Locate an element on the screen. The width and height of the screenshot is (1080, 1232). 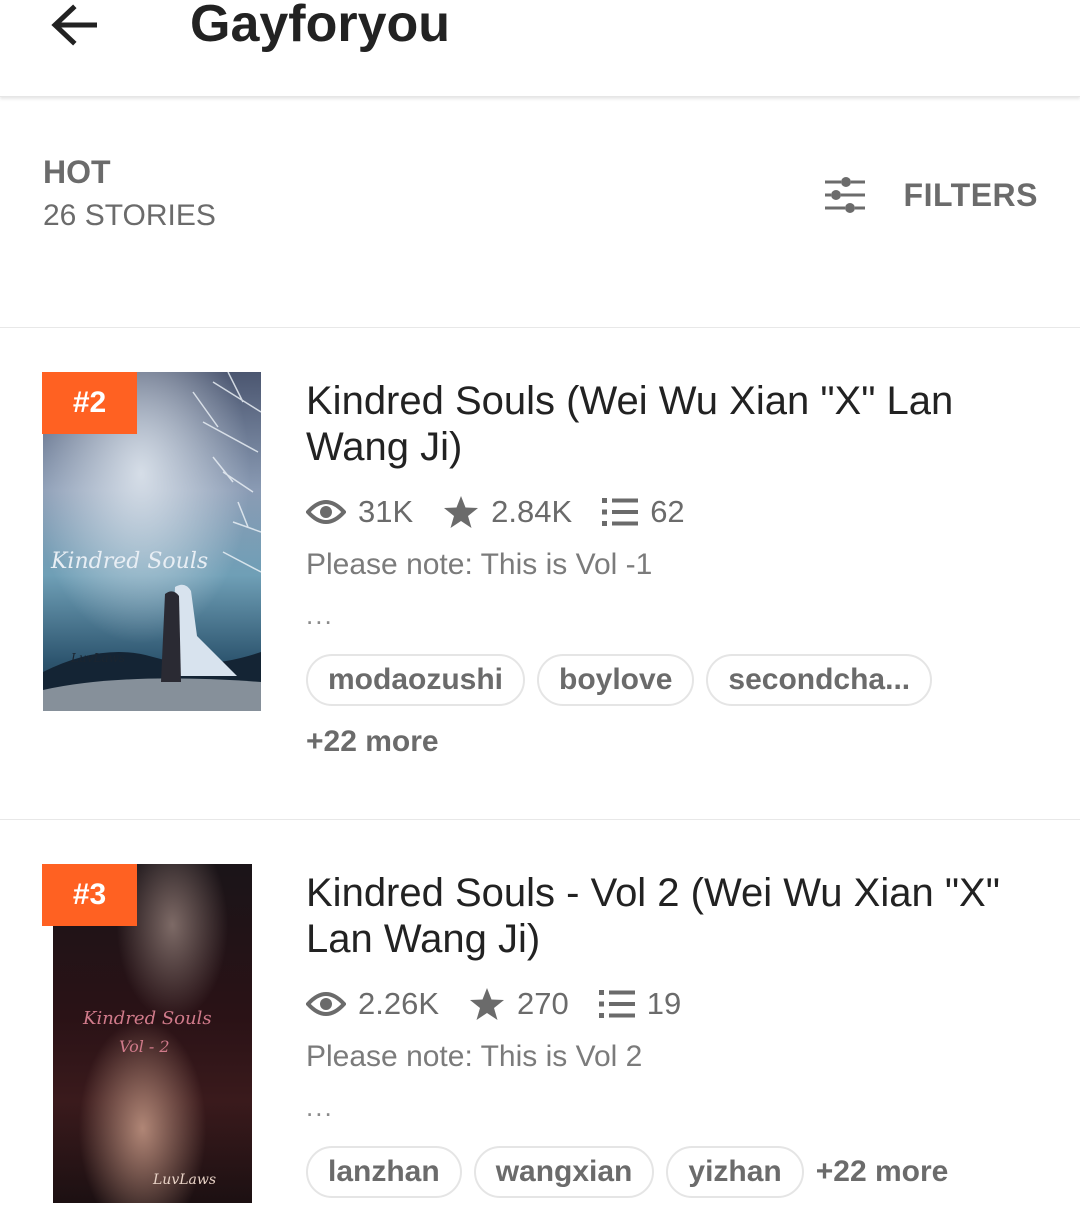
tag-chip: lanzhan is located at coordinates (384, 1172).